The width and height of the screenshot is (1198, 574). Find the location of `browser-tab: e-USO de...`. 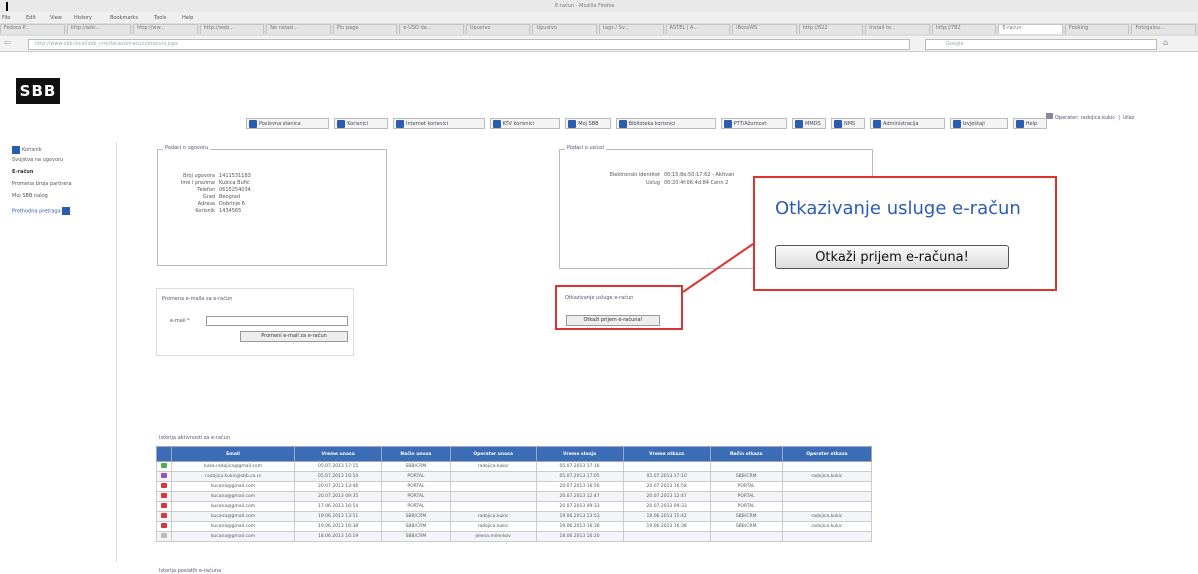

browser-tab: e-USO de... is located at coordinates (431, 29).